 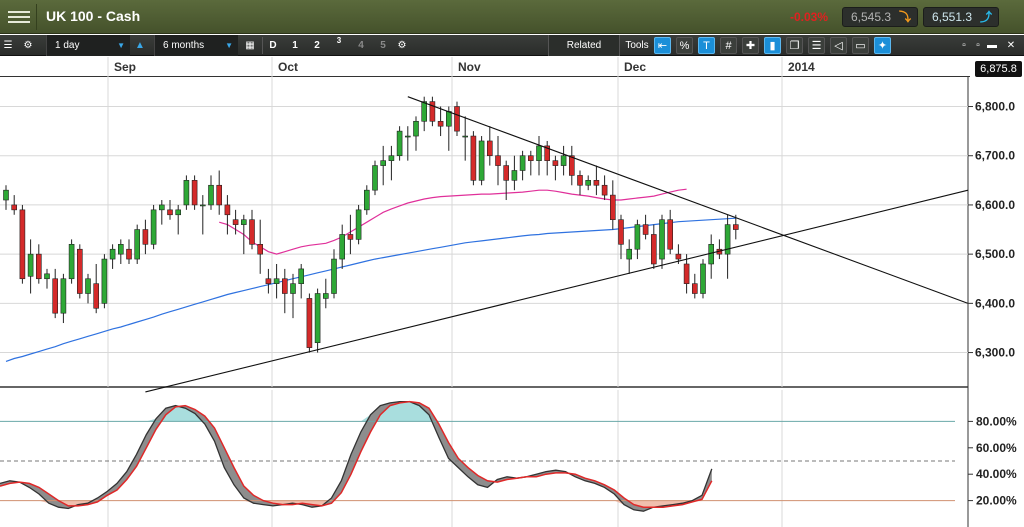 What do you see at coordinates (88, 45) in the screenshot?
I see `interval-select: 1 day ▼` at bounding box center [88, 45].